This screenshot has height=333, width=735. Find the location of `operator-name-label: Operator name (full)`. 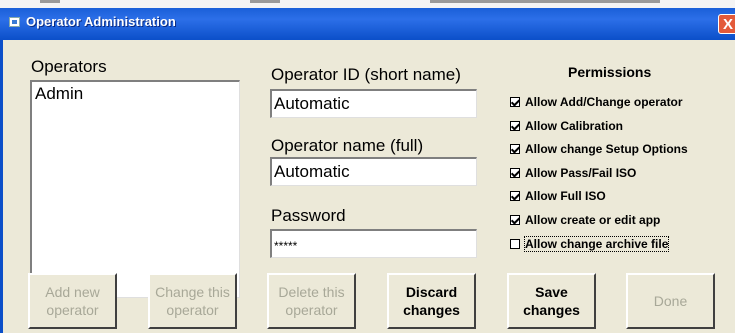

operator-name-label: Operator name (full) is located at coordinates (347, 145).